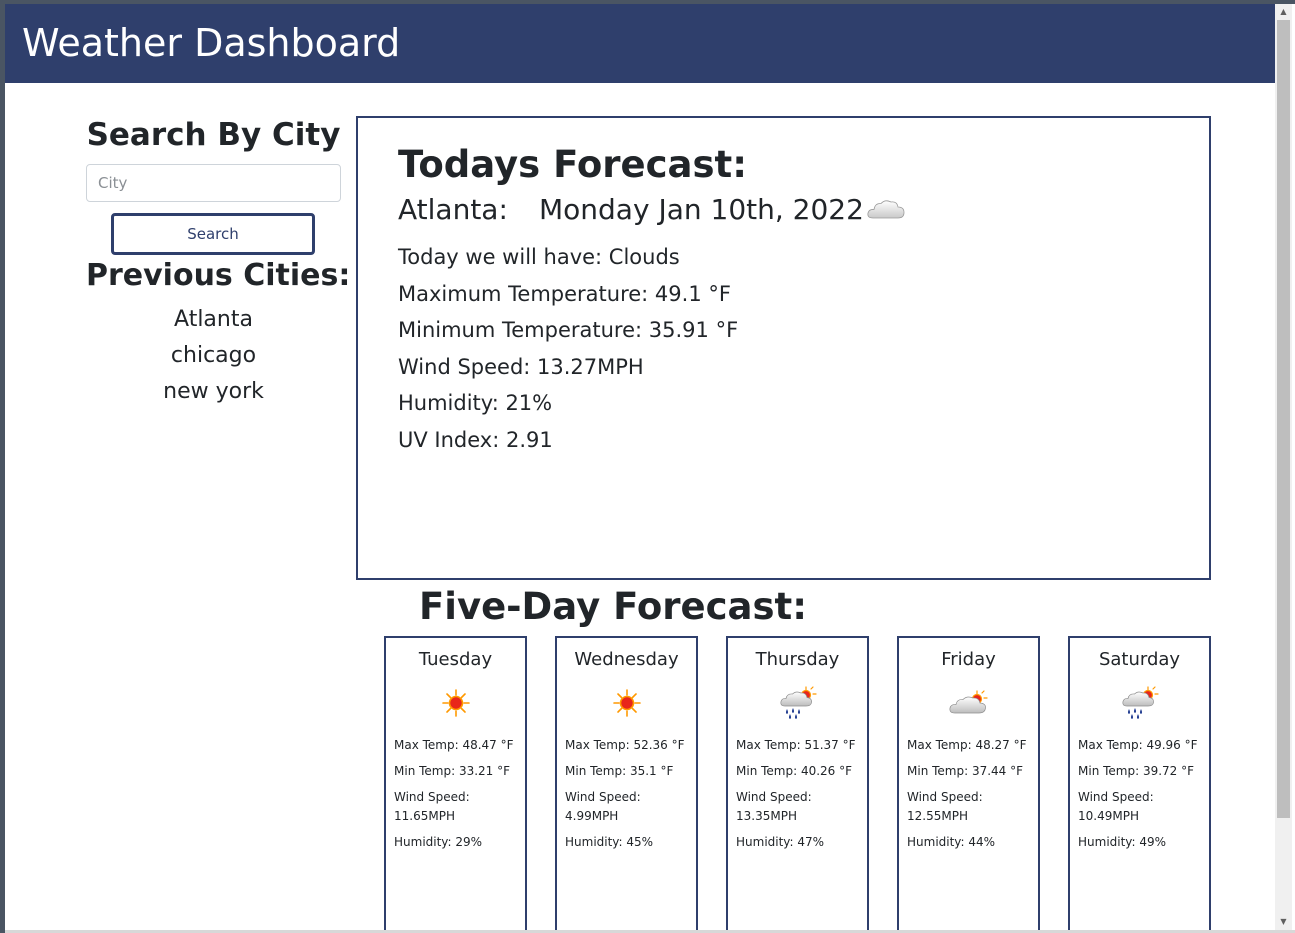 The image size is (1295, 933). I want to click on day-wind: Wind Speed: 12.55MPH, so click(971, 807).